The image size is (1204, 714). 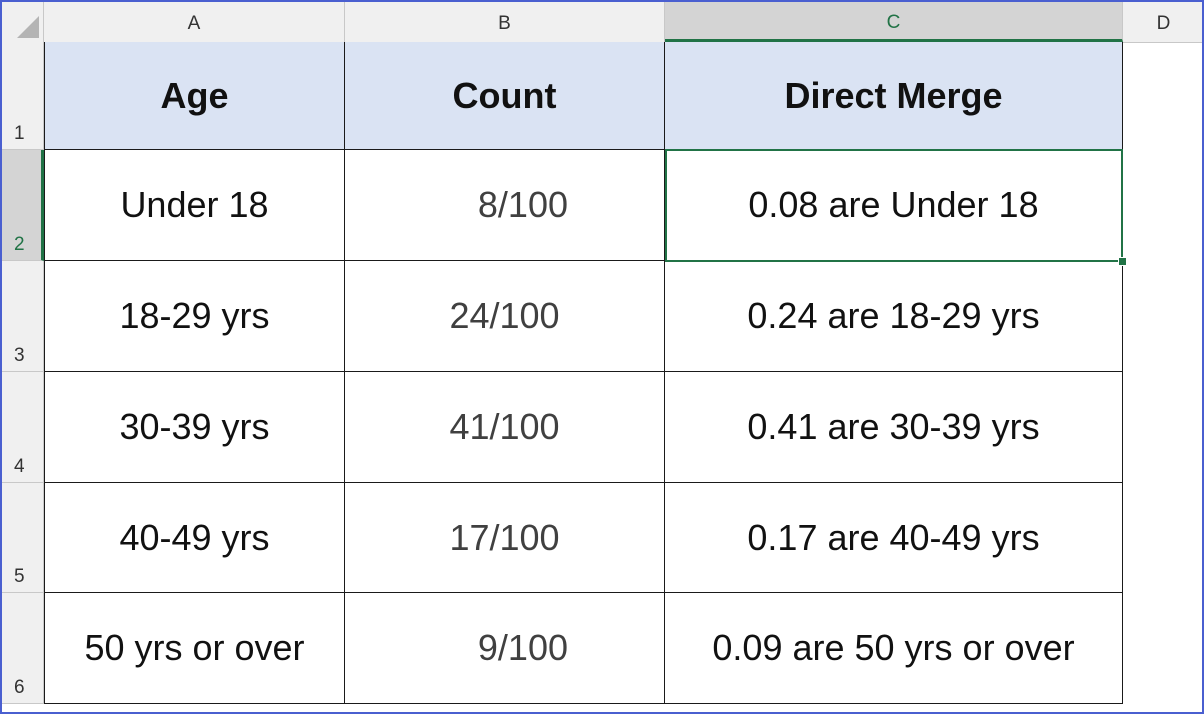 I want to click on cell-a1-header-age: Age, so click(x=194, y=96).